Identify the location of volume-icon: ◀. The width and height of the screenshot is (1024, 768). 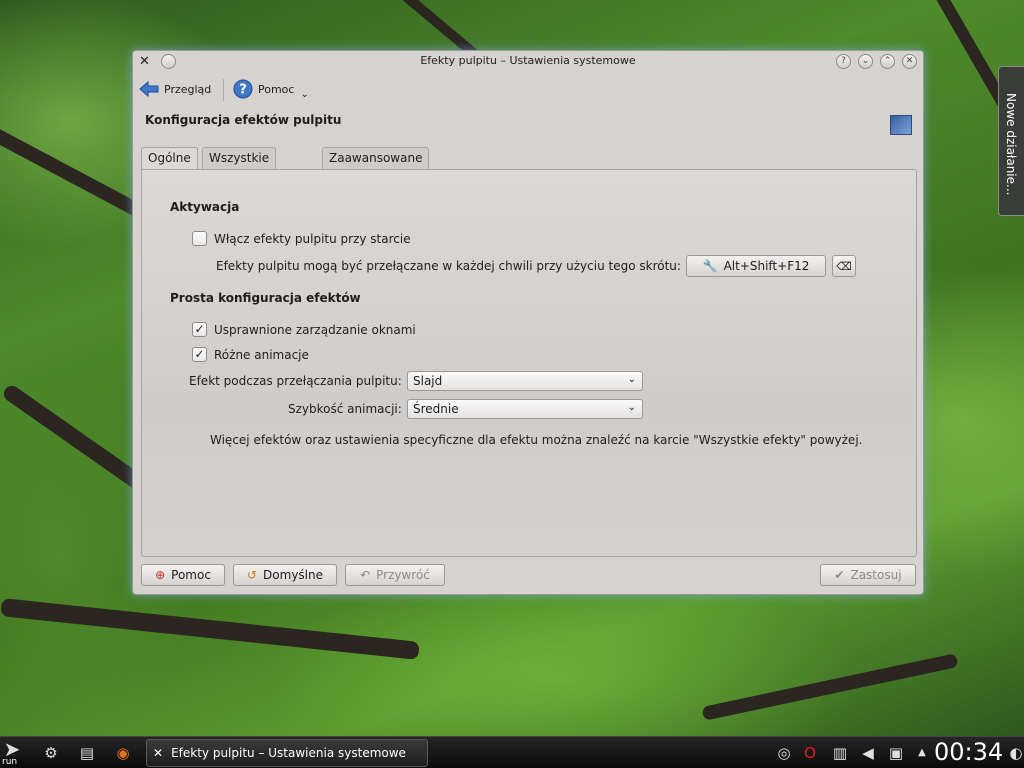
(868, 753).